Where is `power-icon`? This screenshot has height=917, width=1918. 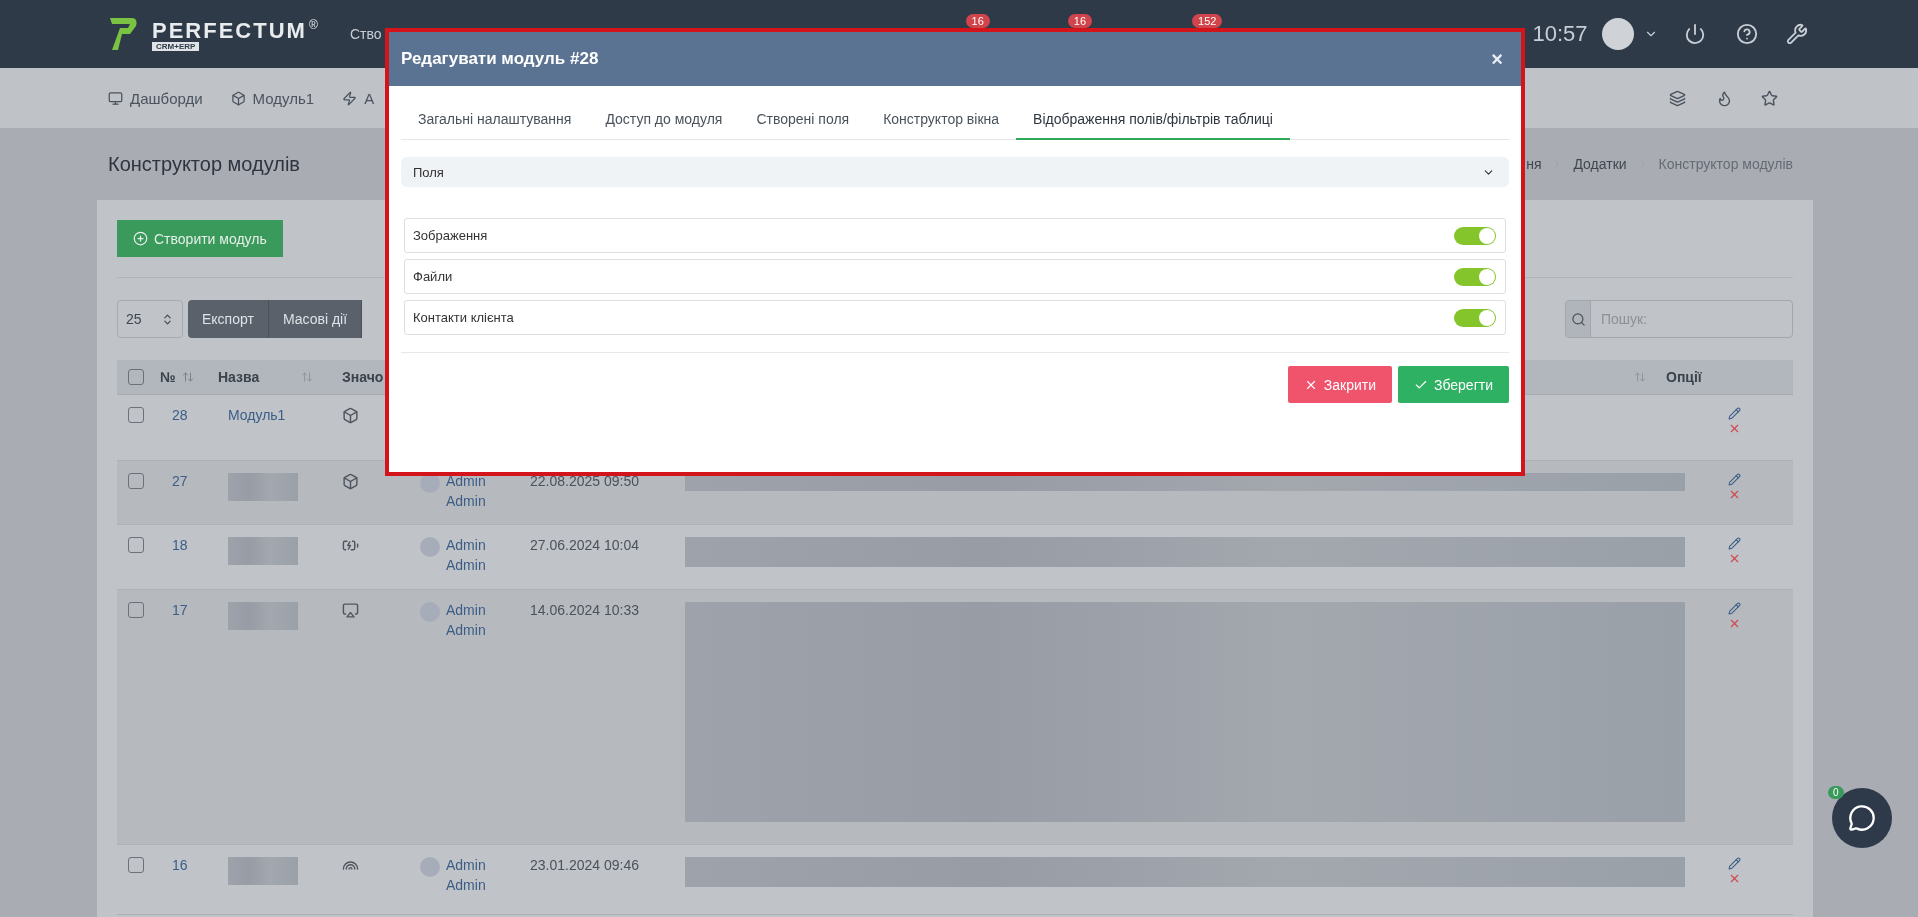
power-icon is located at coordinates (1694, 34).